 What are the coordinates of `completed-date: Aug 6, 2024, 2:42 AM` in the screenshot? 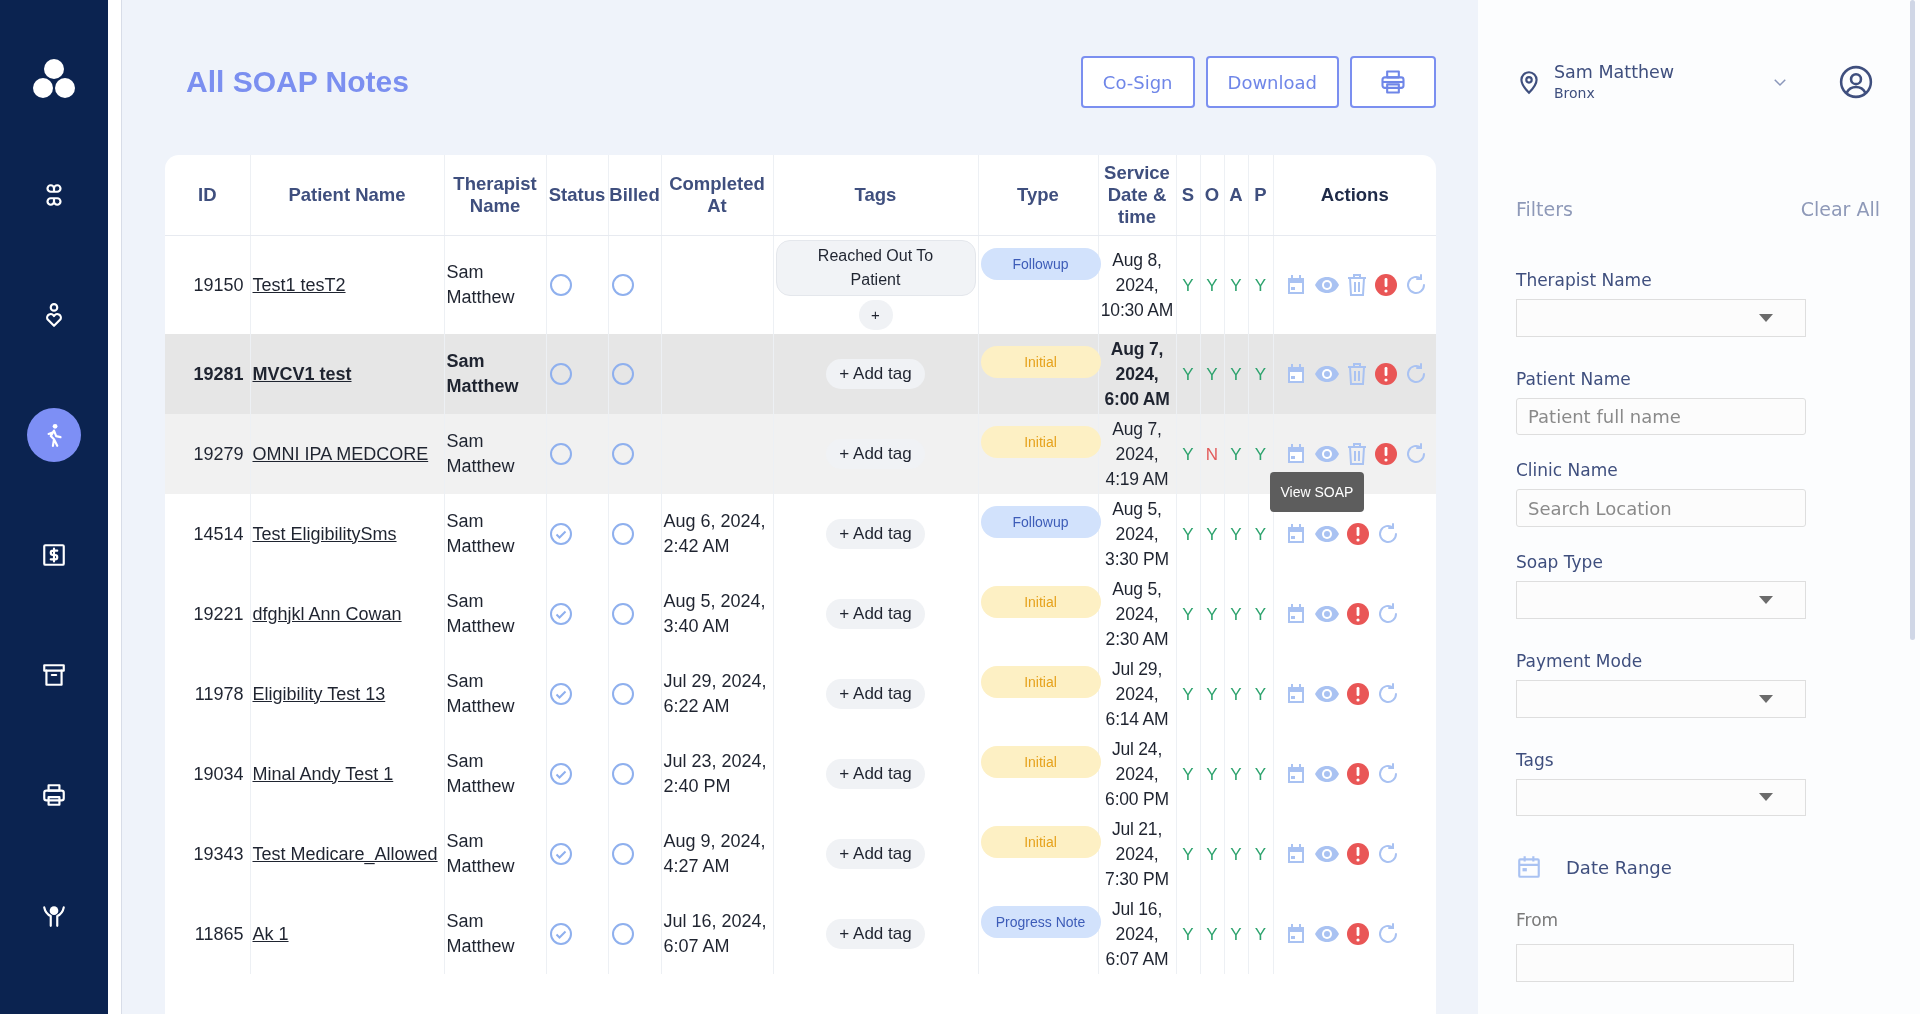 It's located at (714, 533).